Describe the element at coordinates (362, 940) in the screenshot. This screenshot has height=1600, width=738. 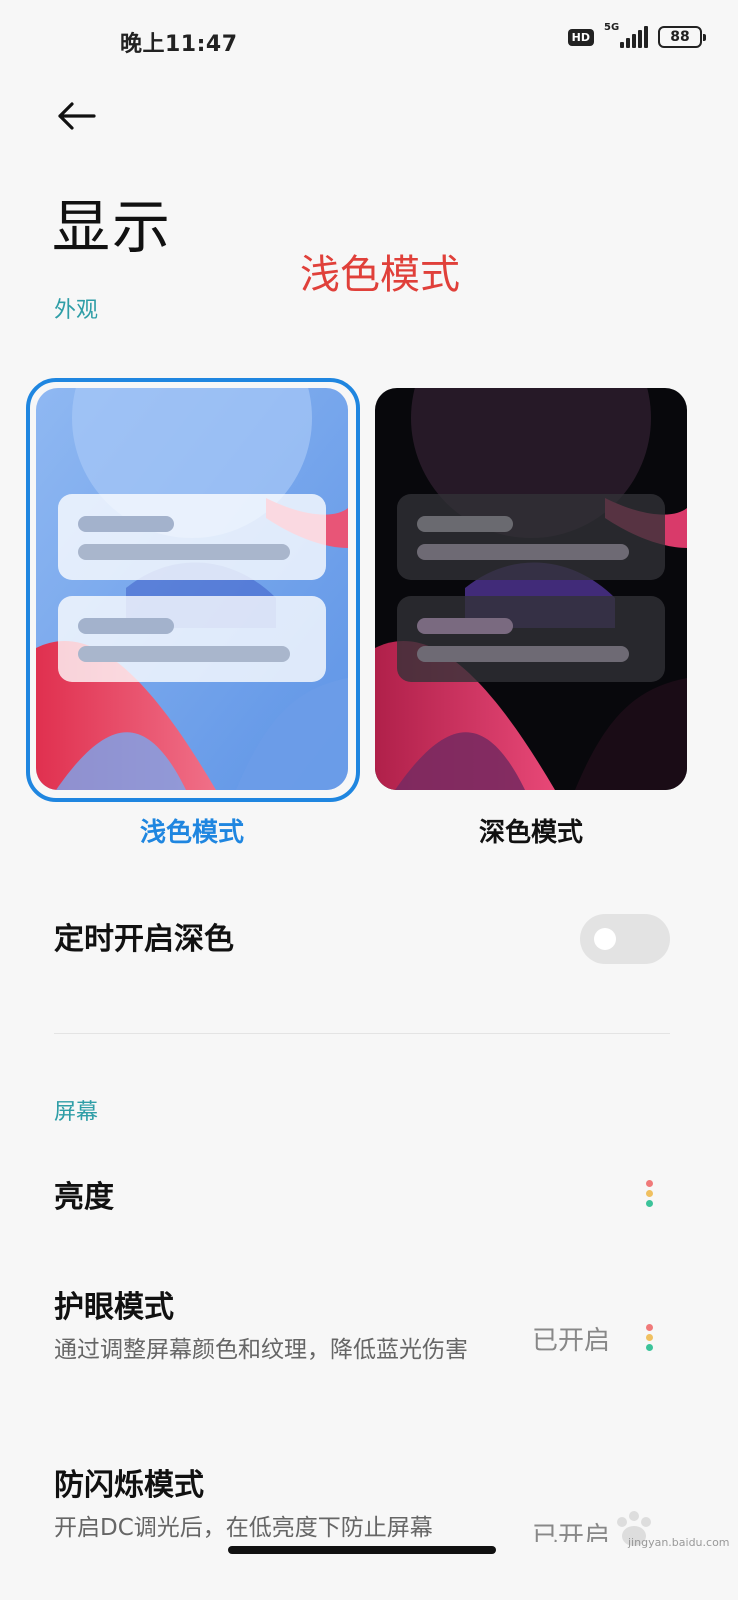
I see `schedule-dark-row: 定时开启深色` at that location.